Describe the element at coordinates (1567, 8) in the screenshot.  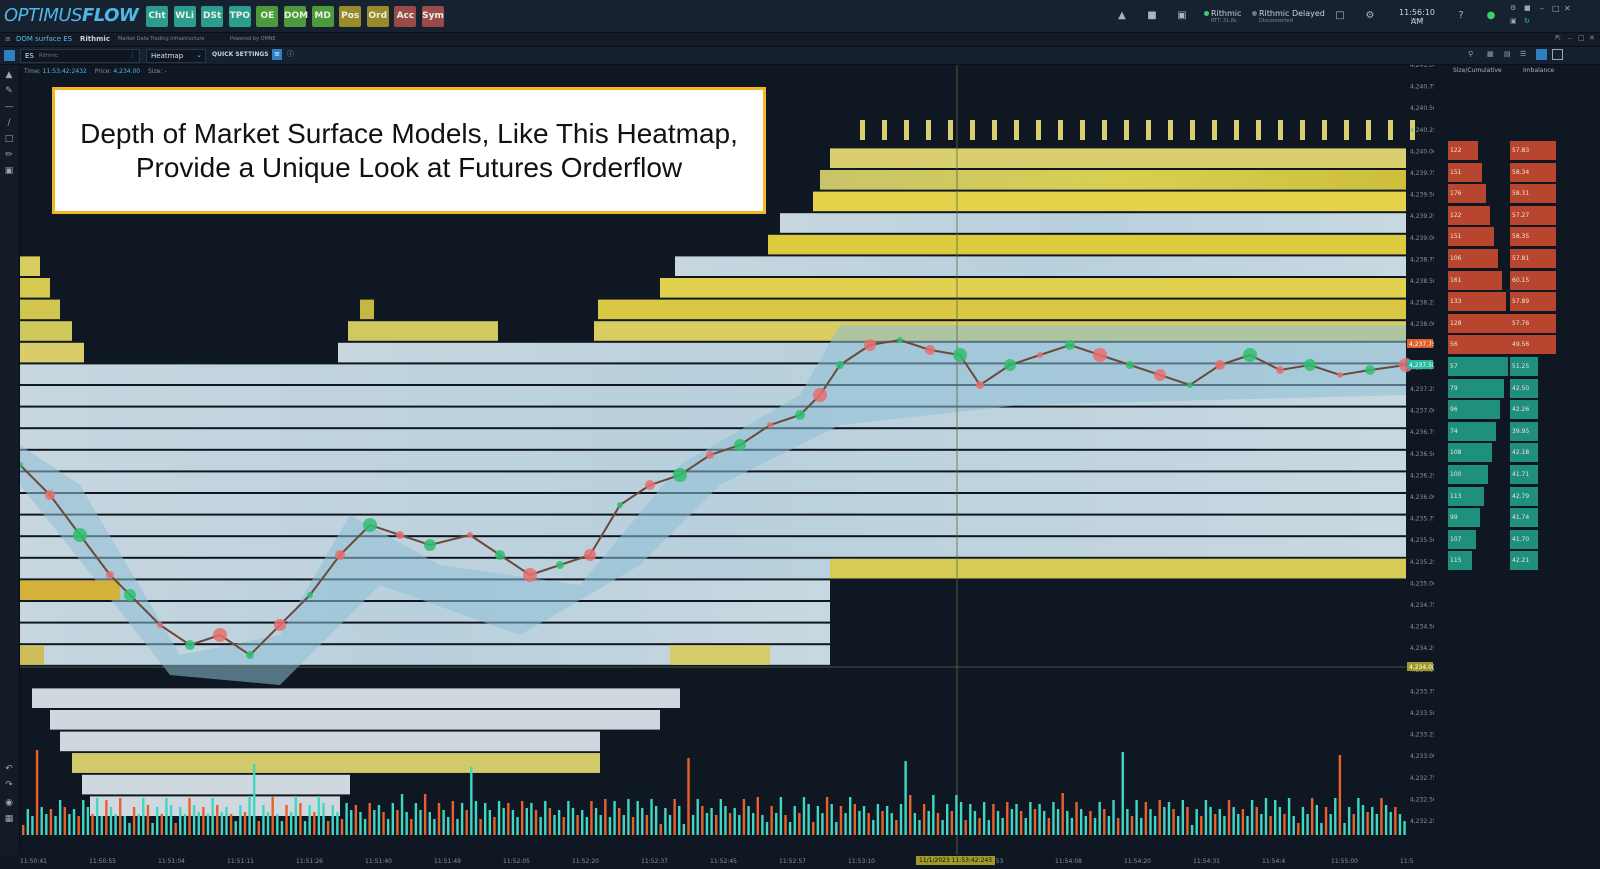
I see `close-icon: ✕` at that location.